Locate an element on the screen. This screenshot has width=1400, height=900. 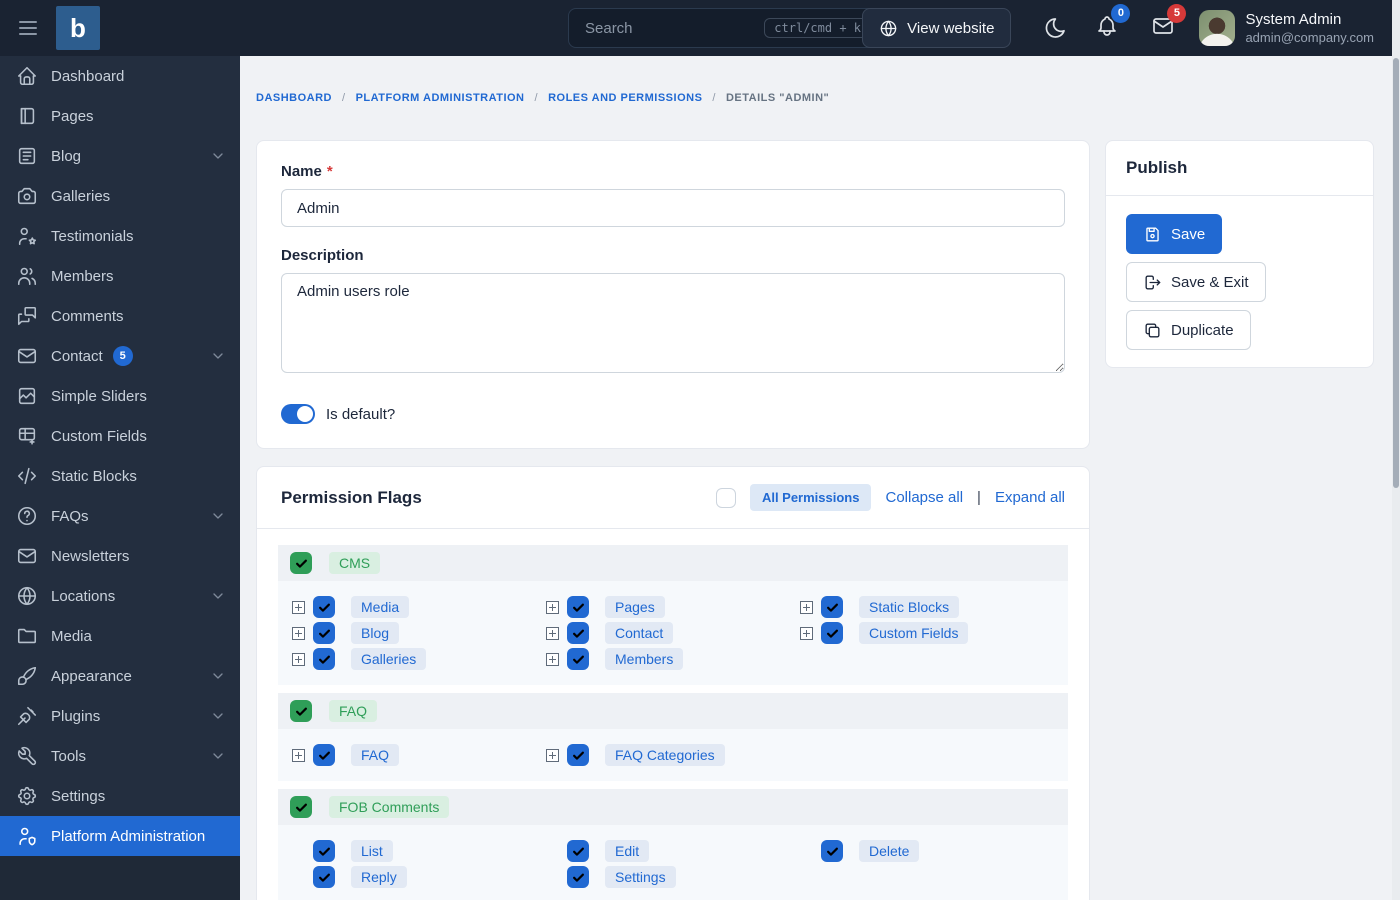
sidebar-item-appearance: Appearance is located at coordinates (120, 676).